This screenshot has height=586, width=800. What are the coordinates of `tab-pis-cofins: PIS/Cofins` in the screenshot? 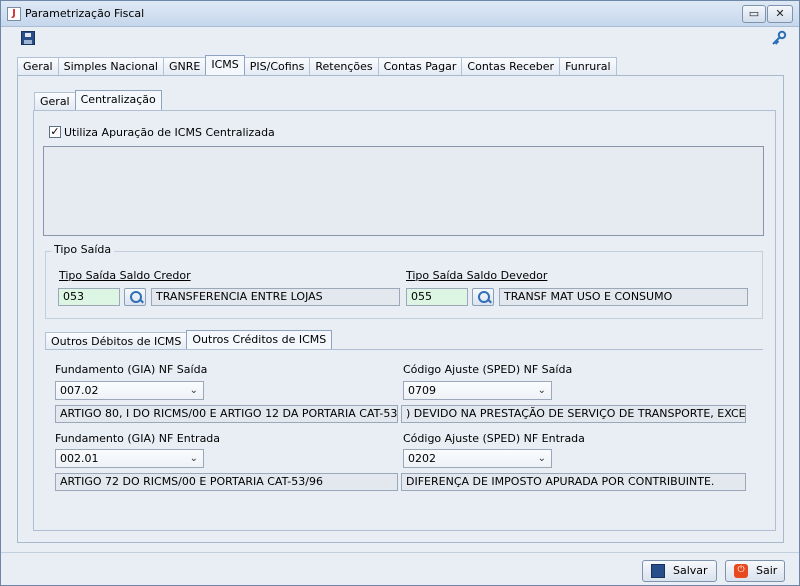 It's located at (277, 66).